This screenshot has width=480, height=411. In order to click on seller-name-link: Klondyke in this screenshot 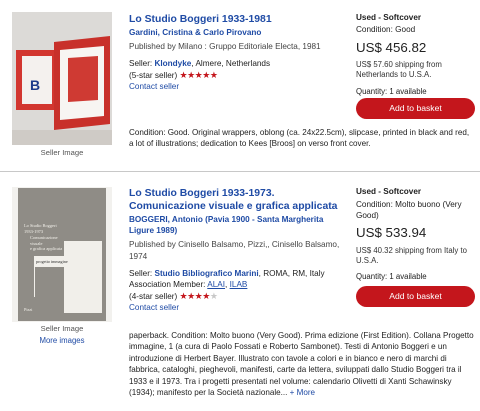, I will do `click(172, 63)`.